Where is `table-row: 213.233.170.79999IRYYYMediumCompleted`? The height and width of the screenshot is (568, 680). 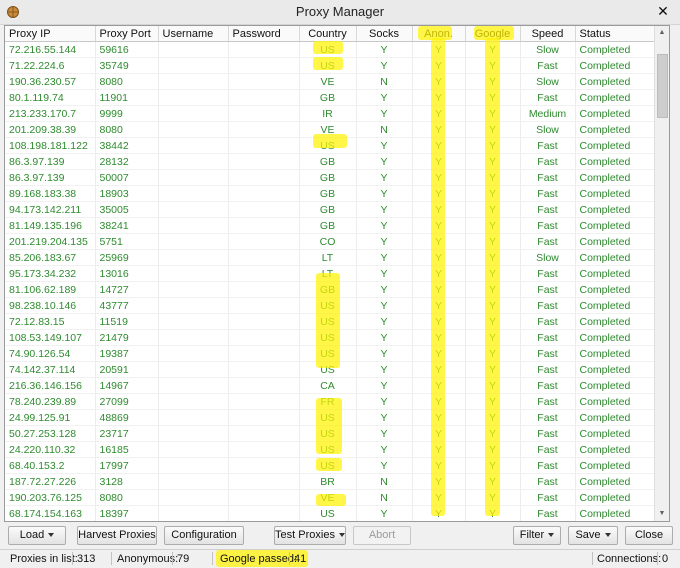
table-row: 213.233.170.79999IRYYYMediumCompleted is located at coordinates (337, 113).